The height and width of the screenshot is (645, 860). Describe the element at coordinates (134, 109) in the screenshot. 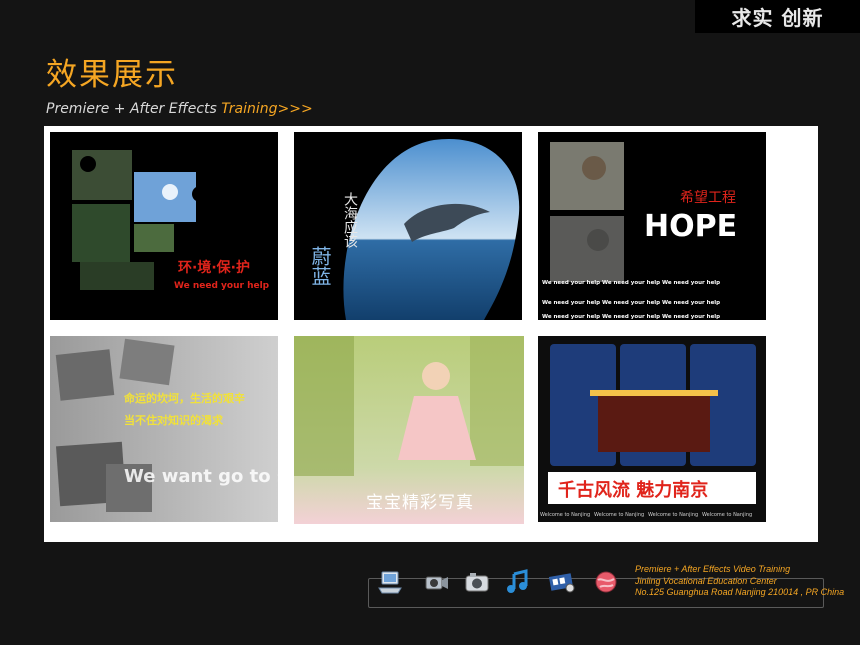

I see `subtitle-prefix: Premiere + After Effects` at that location.